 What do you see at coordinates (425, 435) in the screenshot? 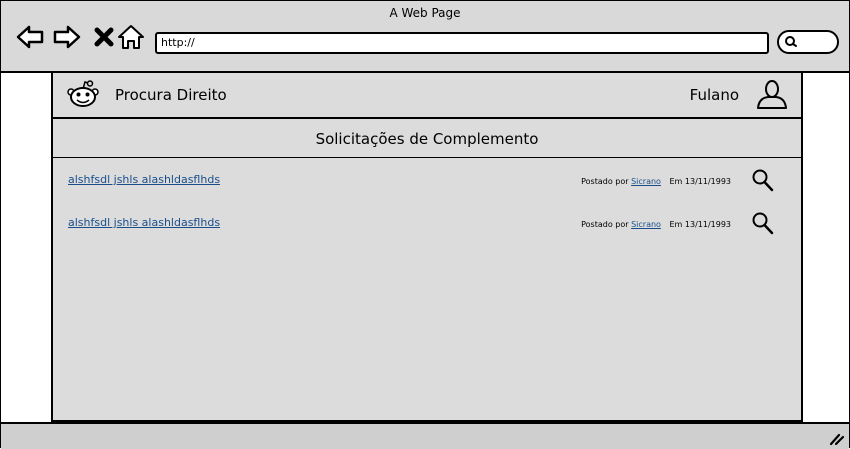
I see `status-bar` at bounding box center [425, 435].